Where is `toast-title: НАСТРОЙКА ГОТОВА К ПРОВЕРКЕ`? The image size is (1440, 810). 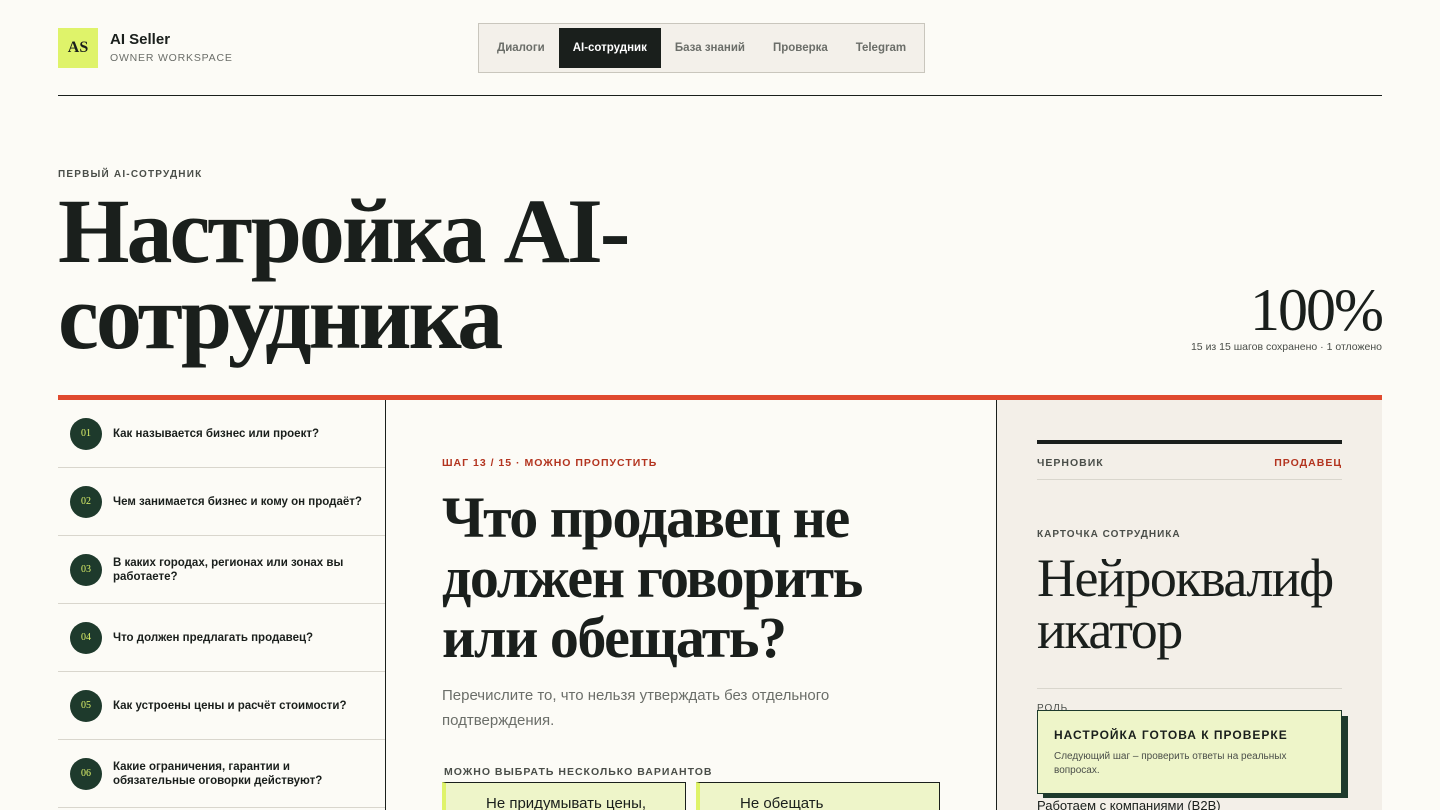 toast-title: НАСТРОЙКА ГОТОВА К ПРОВЕРКЕ is located at coordinates (1171, 735).